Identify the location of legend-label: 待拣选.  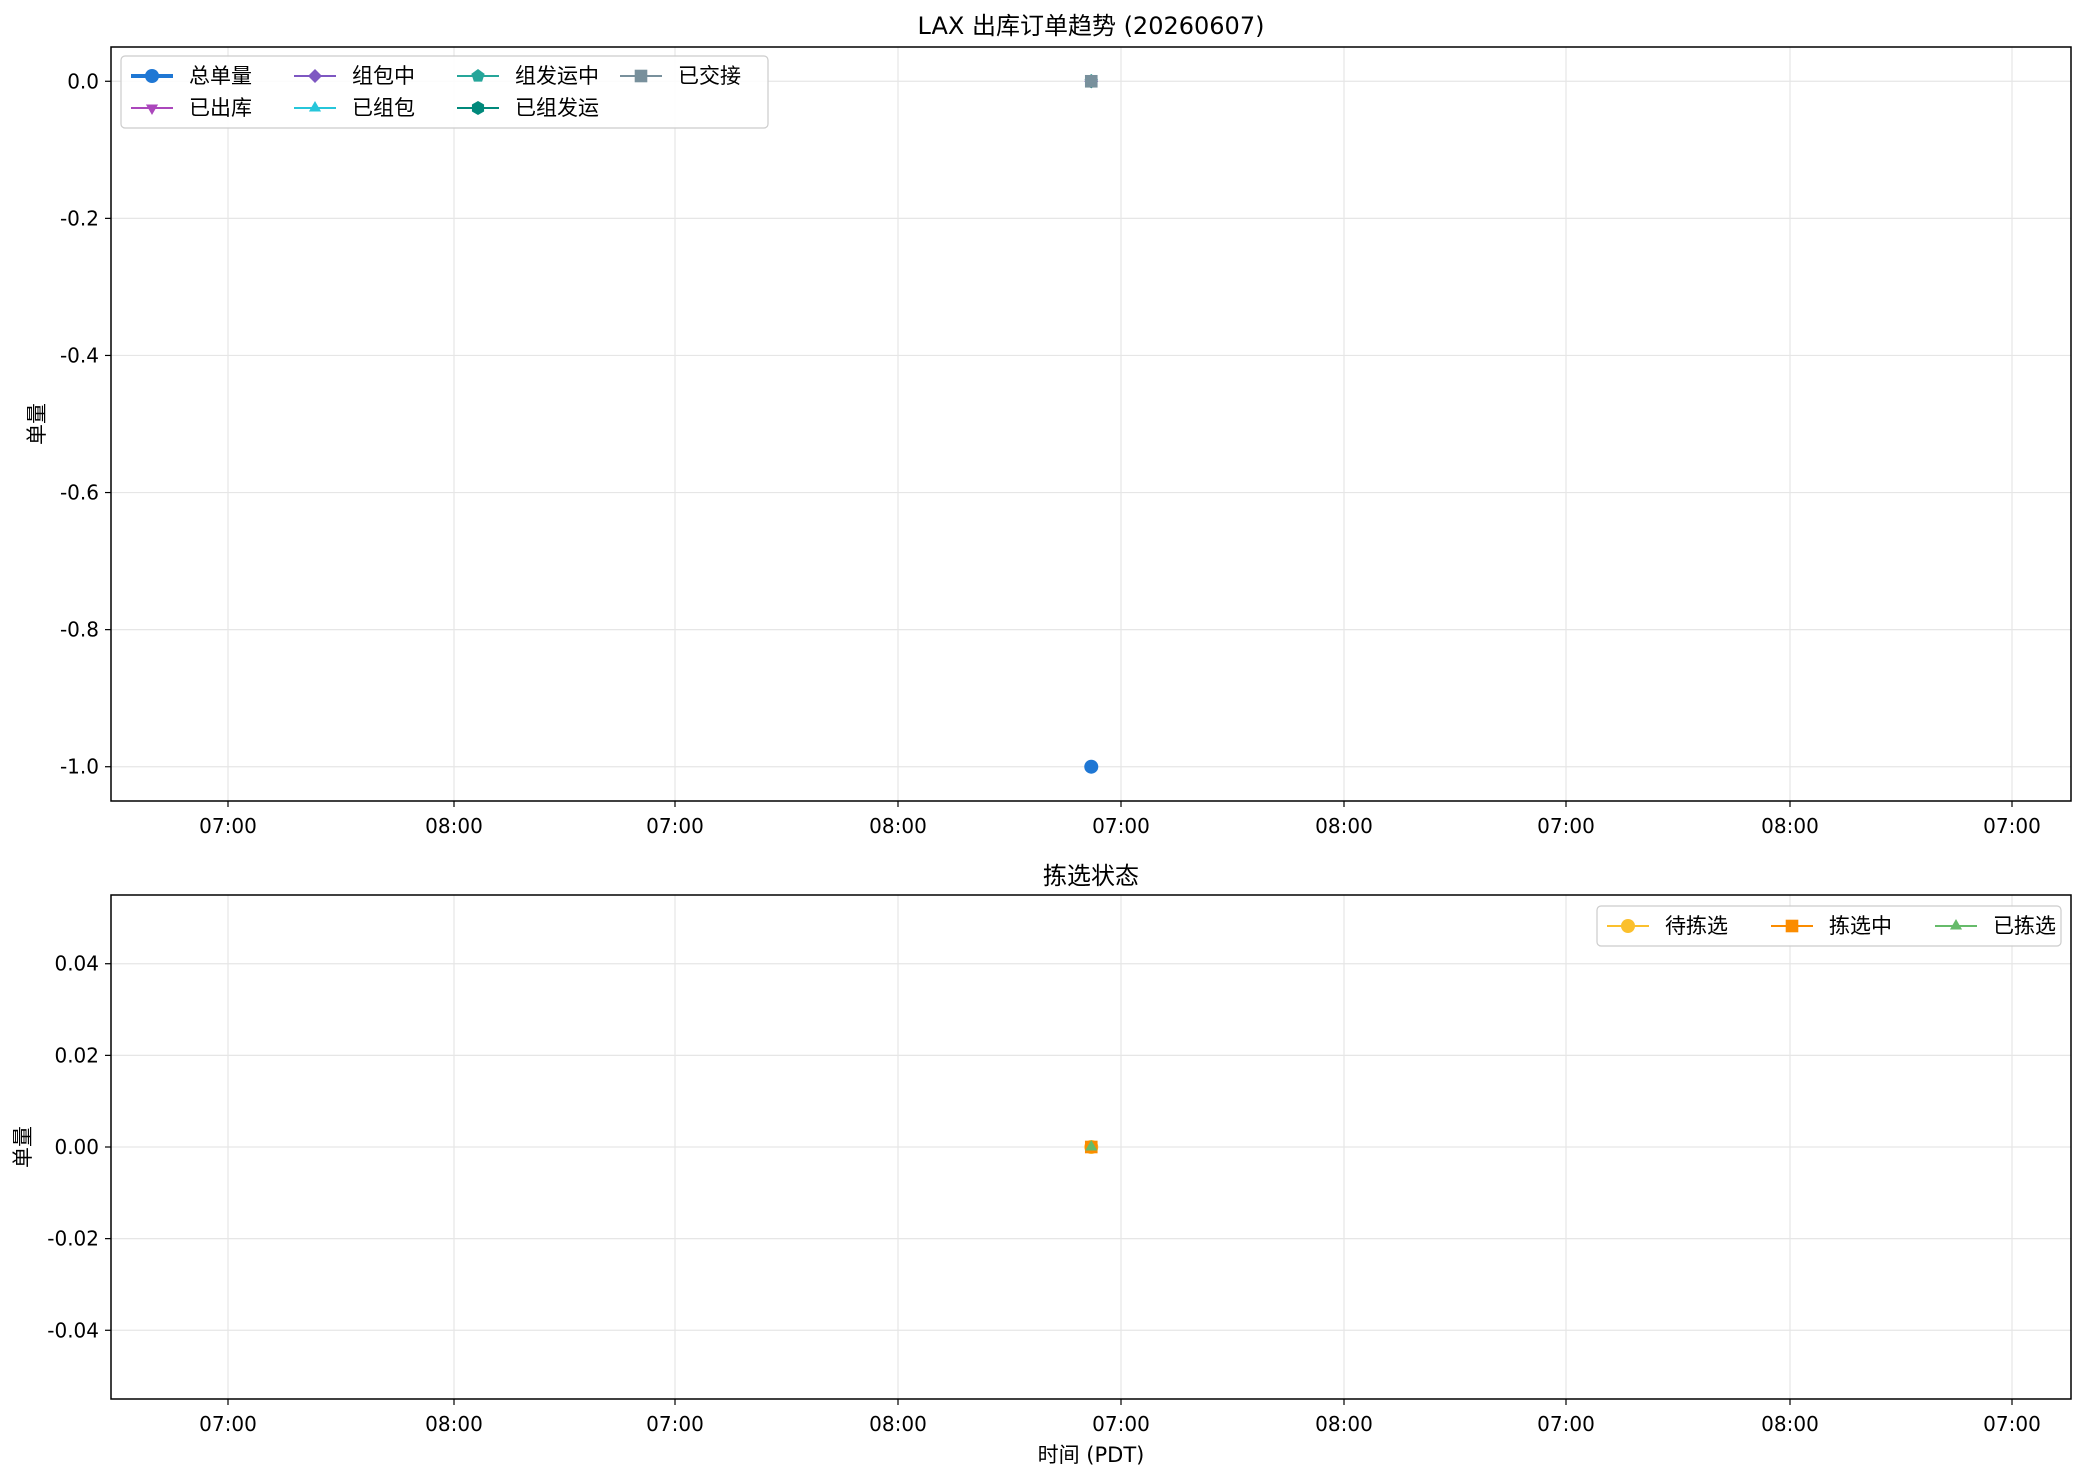
(1696, 926).